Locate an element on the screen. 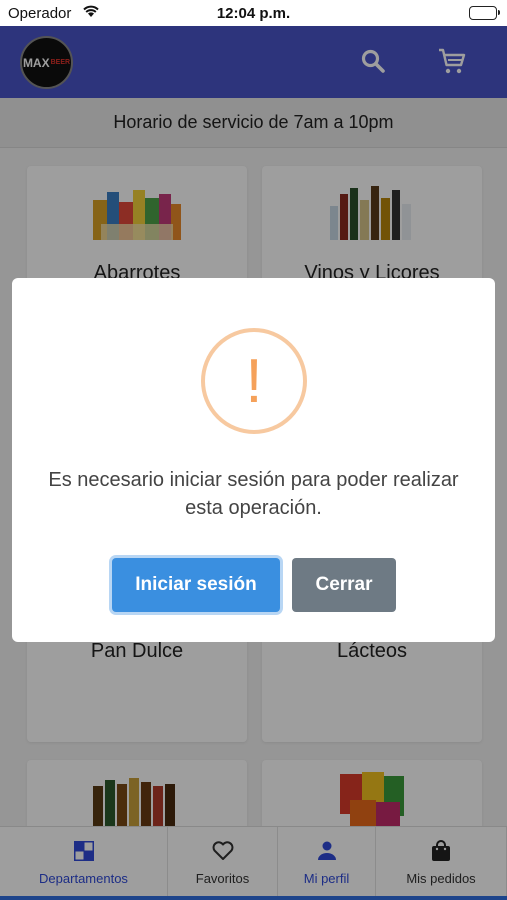 The height and width of the screenshot is (900, 507). login-button: Iniciar sesión is located at coordinates (196, 585).